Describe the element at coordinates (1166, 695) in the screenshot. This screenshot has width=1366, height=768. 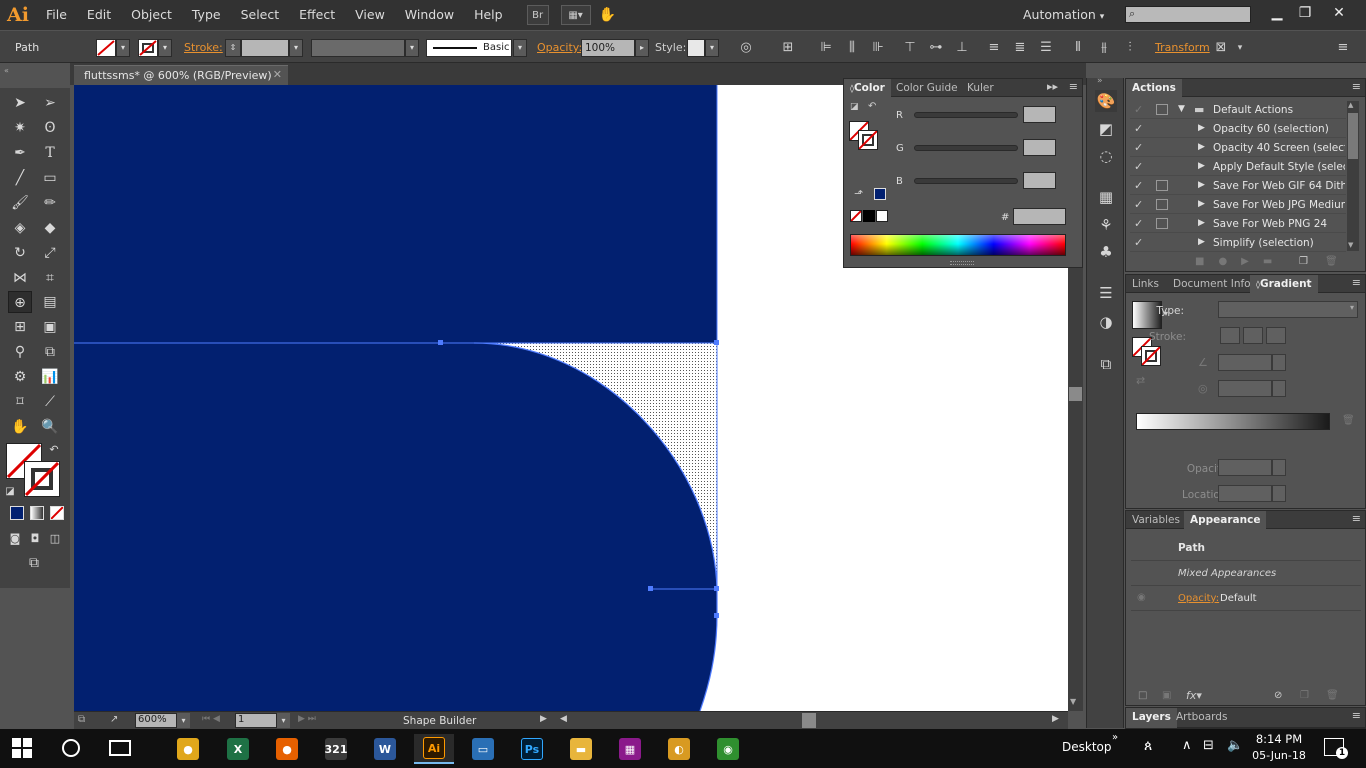
I see `add-fill-icon: ▣` at that location.